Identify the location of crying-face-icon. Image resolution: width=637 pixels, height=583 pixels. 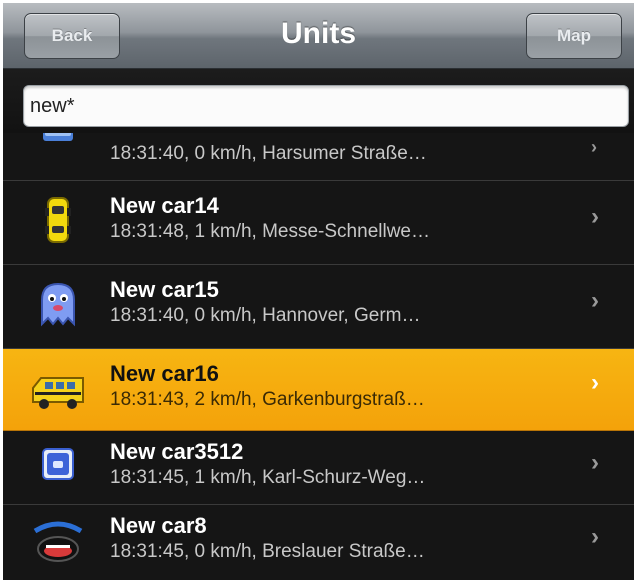
(58, 542).